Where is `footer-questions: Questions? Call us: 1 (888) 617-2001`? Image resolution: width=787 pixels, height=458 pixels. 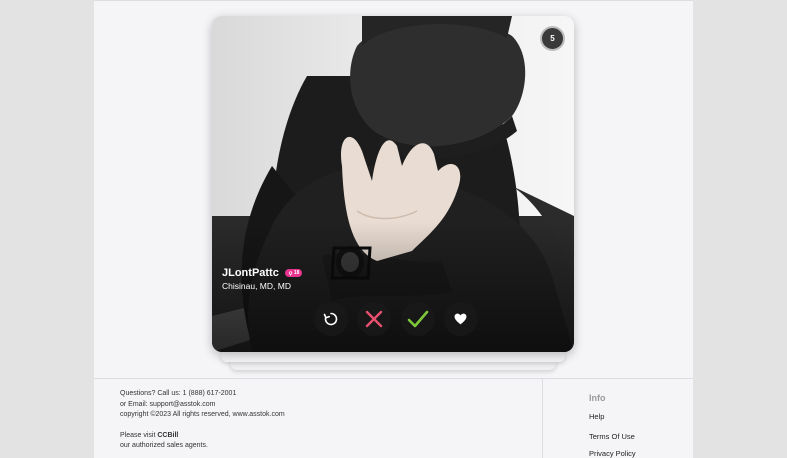 footer-questions: Questions? Call us: 1 (888) 617-2001 is located at coordinates (178, 393).